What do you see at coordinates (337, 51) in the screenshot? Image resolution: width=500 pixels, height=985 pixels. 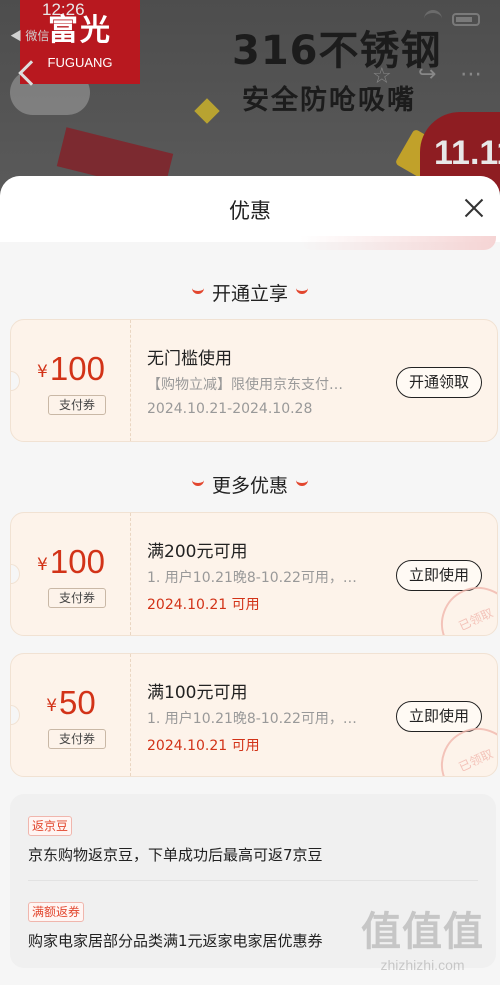 I see `banner-headline: 316不锈钢` at bounding box center [337, 51].